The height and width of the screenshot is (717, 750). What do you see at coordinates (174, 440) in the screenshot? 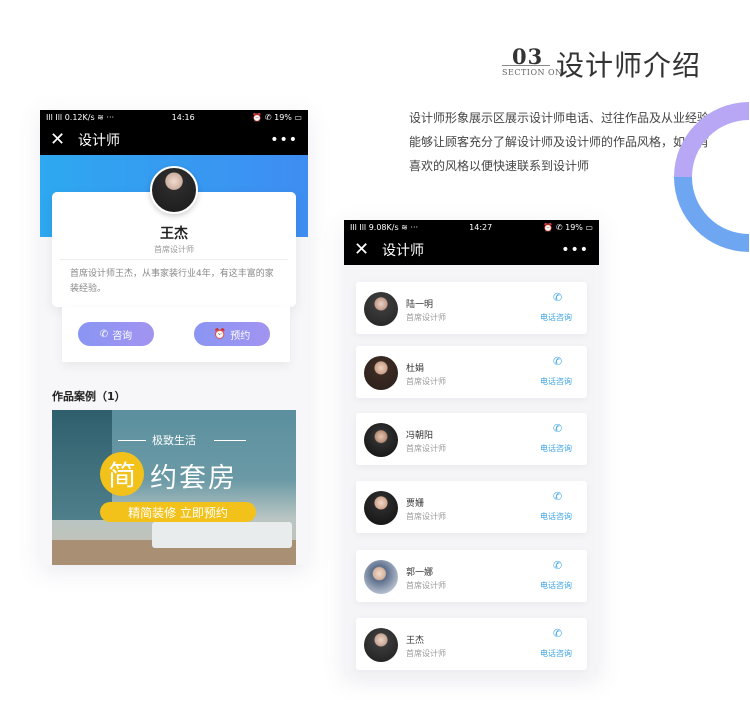
I see `banner-subtitle: 极致生活` at bounding box center [174, 440].